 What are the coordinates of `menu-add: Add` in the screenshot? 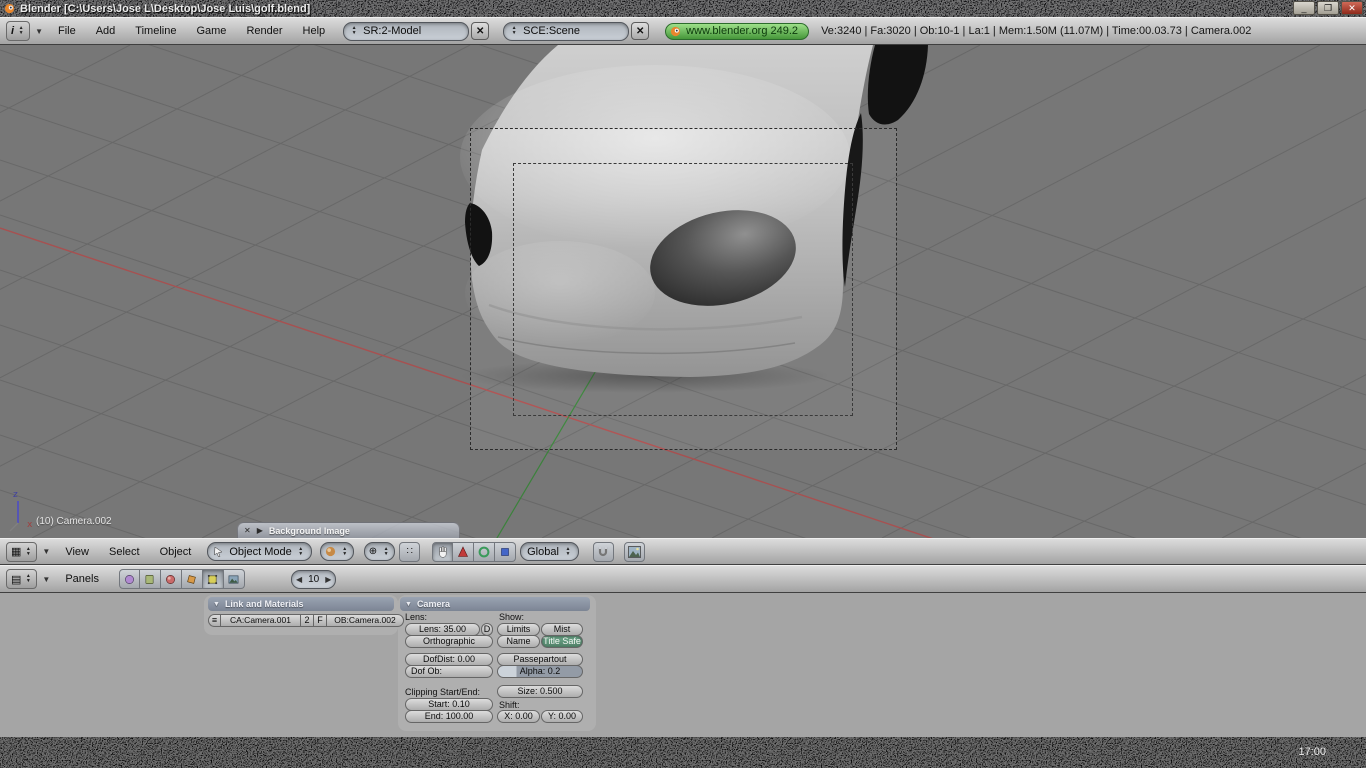 It's located at (106, 31).